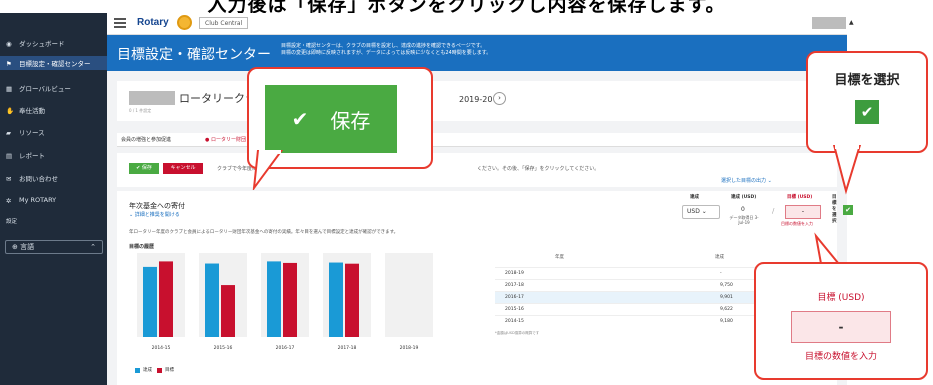  I want to click on club-card: ロータリークラブ 0 / 1 件設定 2019-20 ›, so click(477, 101).